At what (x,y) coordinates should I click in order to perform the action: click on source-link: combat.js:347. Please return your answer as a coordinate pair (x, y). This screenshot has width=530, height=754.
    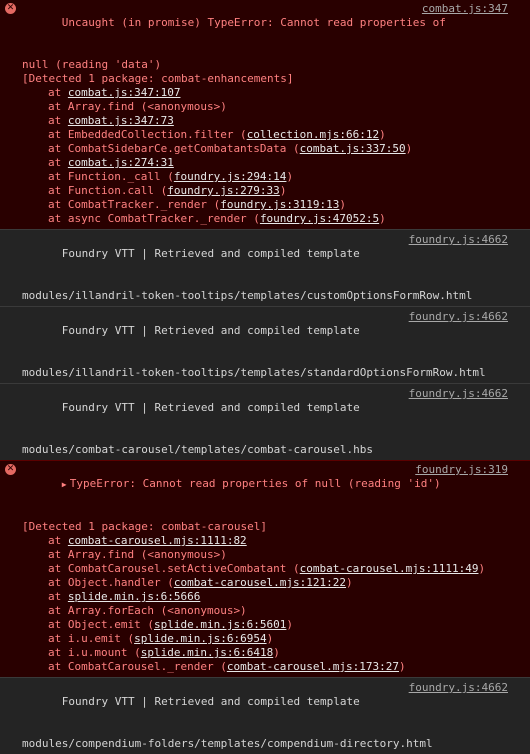
    Looking at the image, I should click on (465, 9).